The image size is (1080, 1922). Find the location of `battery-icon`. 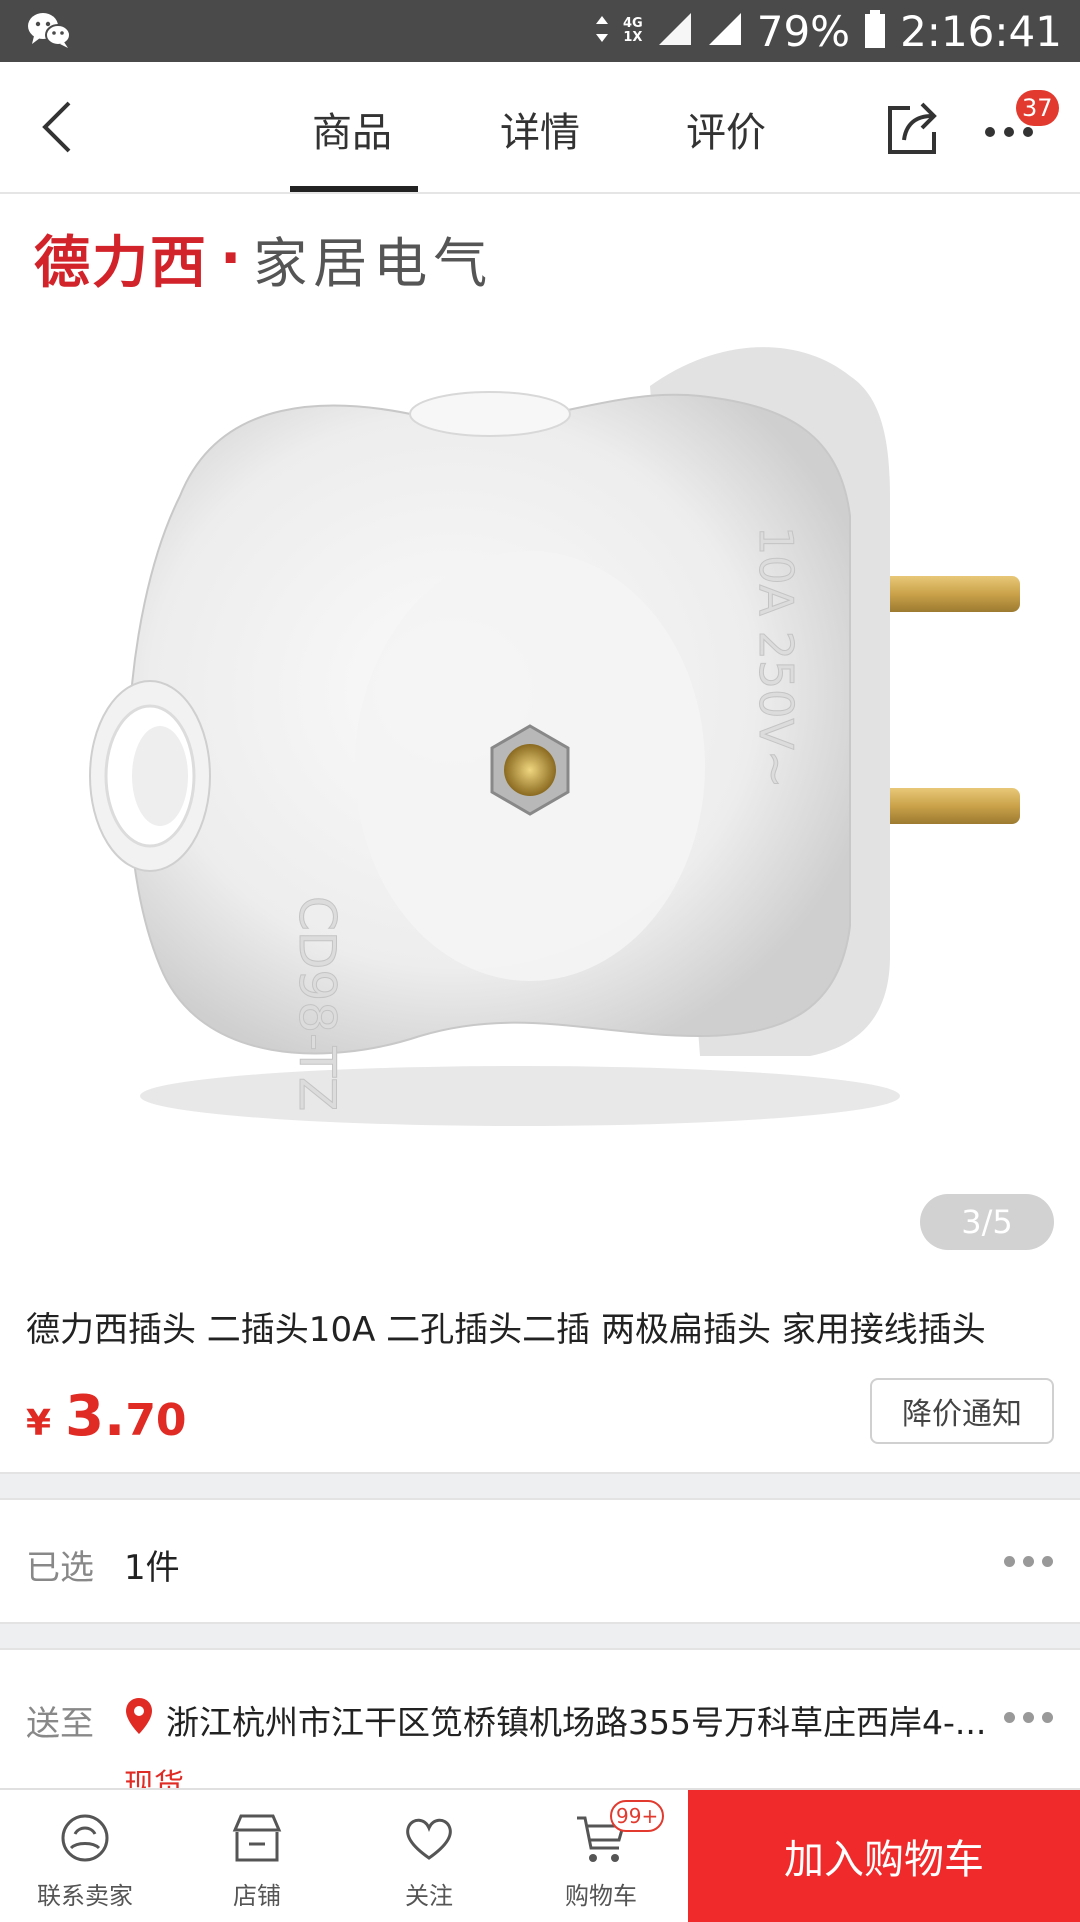

battery-icon is located at coordinates (875, 31).